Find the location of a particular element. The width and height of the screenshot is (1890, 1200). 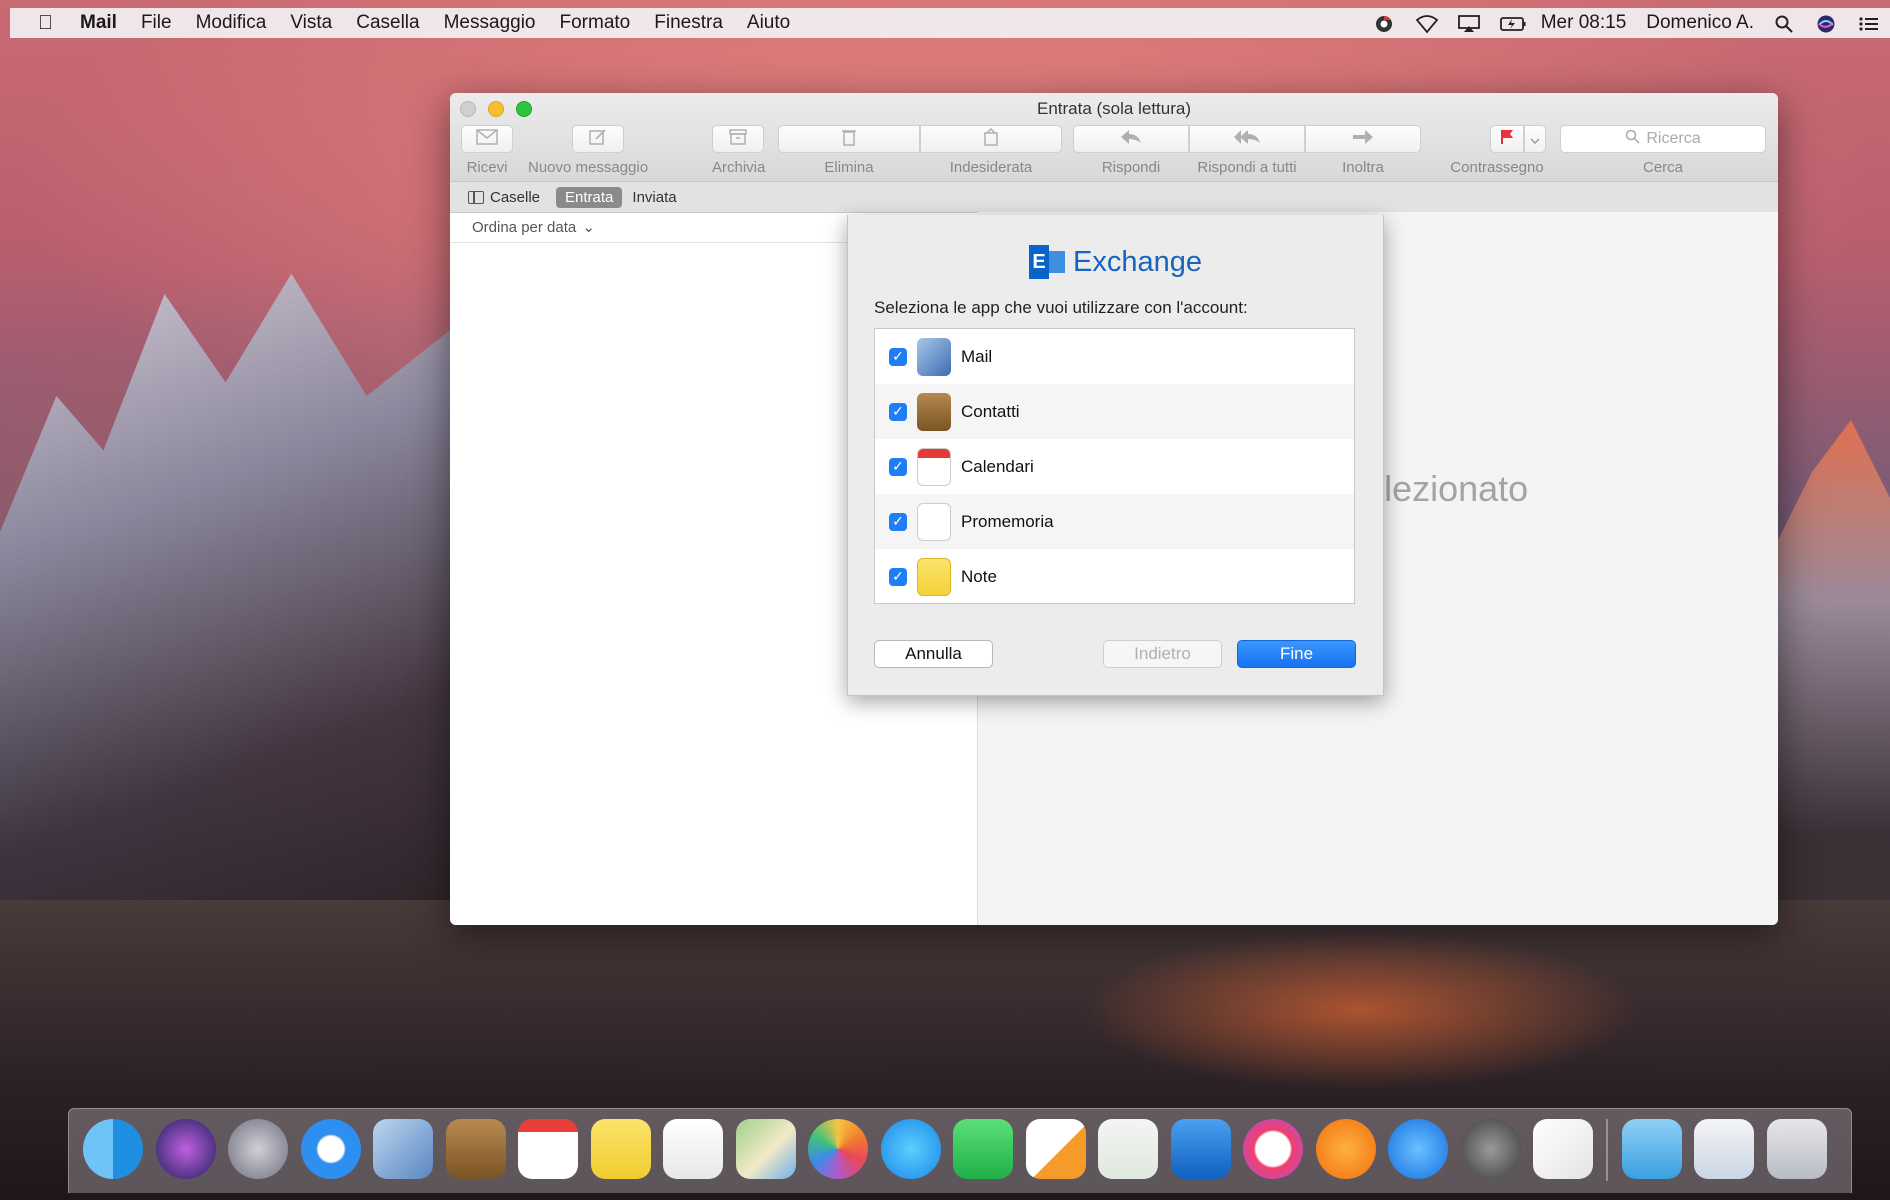

archive-group: Archivia is located at coordinates (738, 150).